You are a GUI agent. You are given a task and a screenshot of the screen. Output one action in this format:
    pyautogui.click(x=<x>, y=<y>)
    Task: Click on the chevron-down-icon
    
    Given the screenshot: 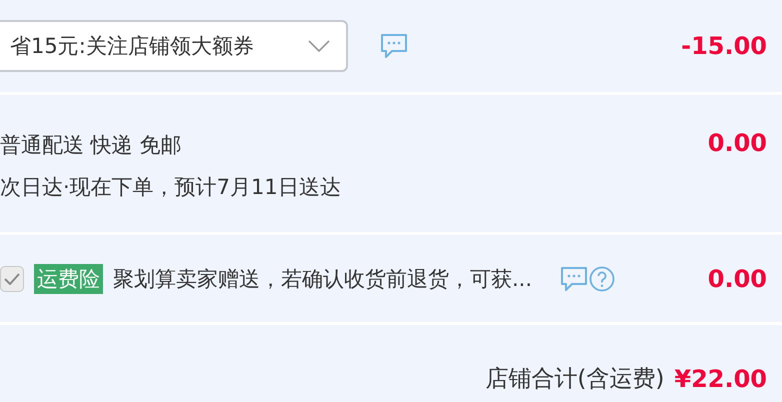 What is the action you would take?
    pyautogui.click(x=319, y=46)
    